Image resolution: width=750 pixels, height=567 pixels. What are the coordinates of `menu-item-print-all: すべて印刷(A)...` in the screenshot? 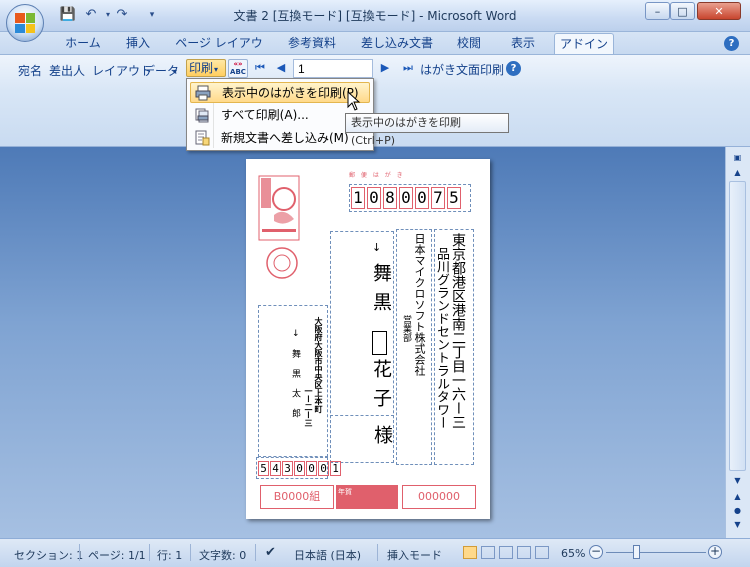 It's located at (280, 115).